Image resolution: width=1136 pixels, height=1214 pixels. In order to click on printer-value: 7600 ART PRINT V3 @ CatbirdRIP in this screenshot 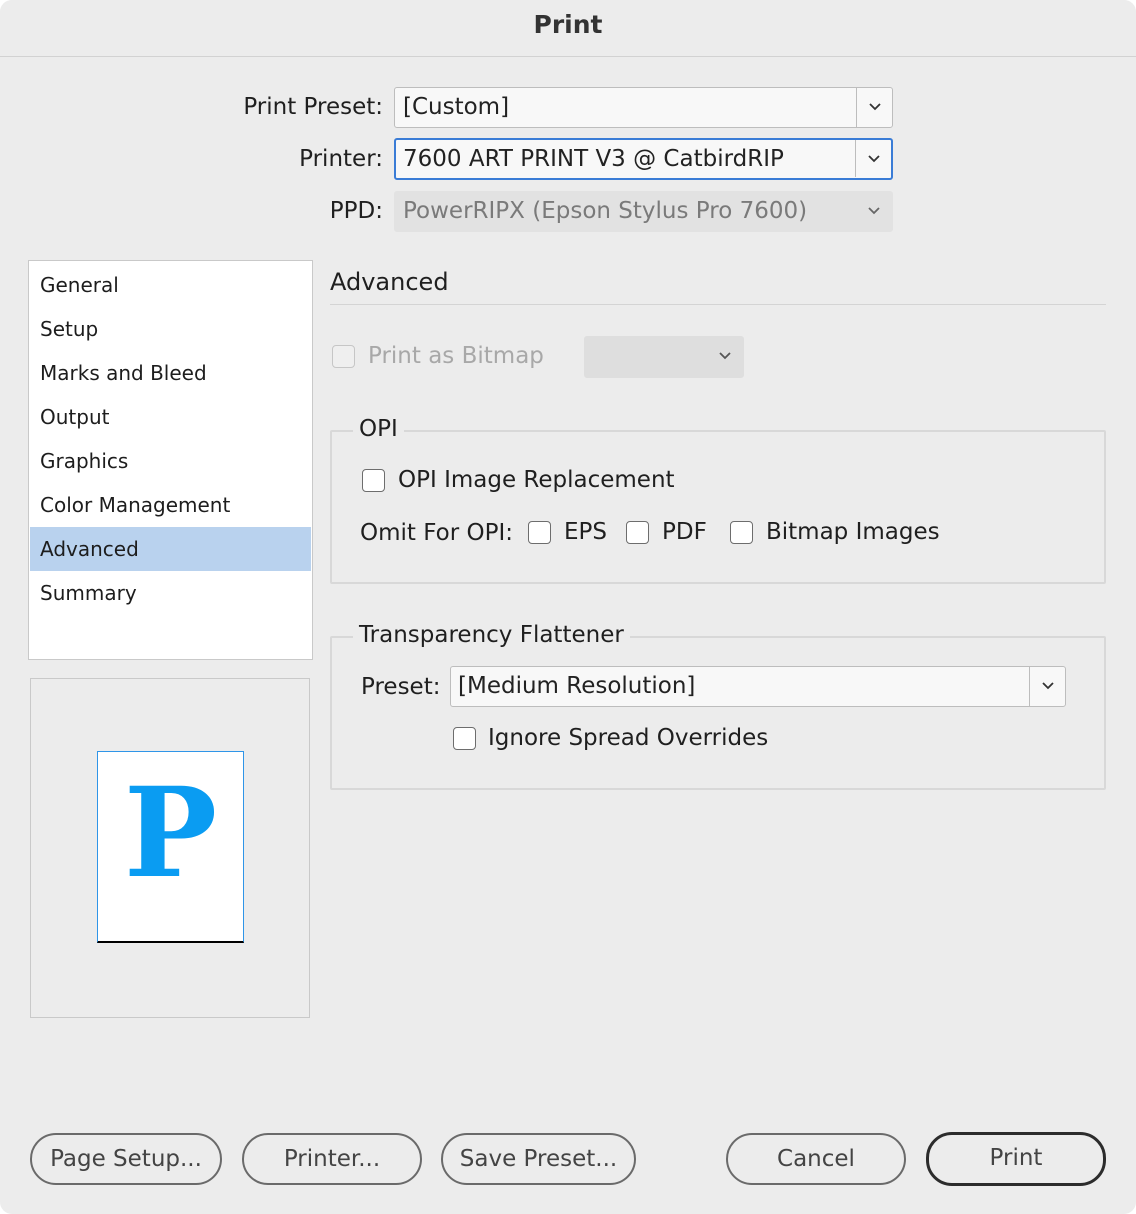, I will do `click(593, 159)`.